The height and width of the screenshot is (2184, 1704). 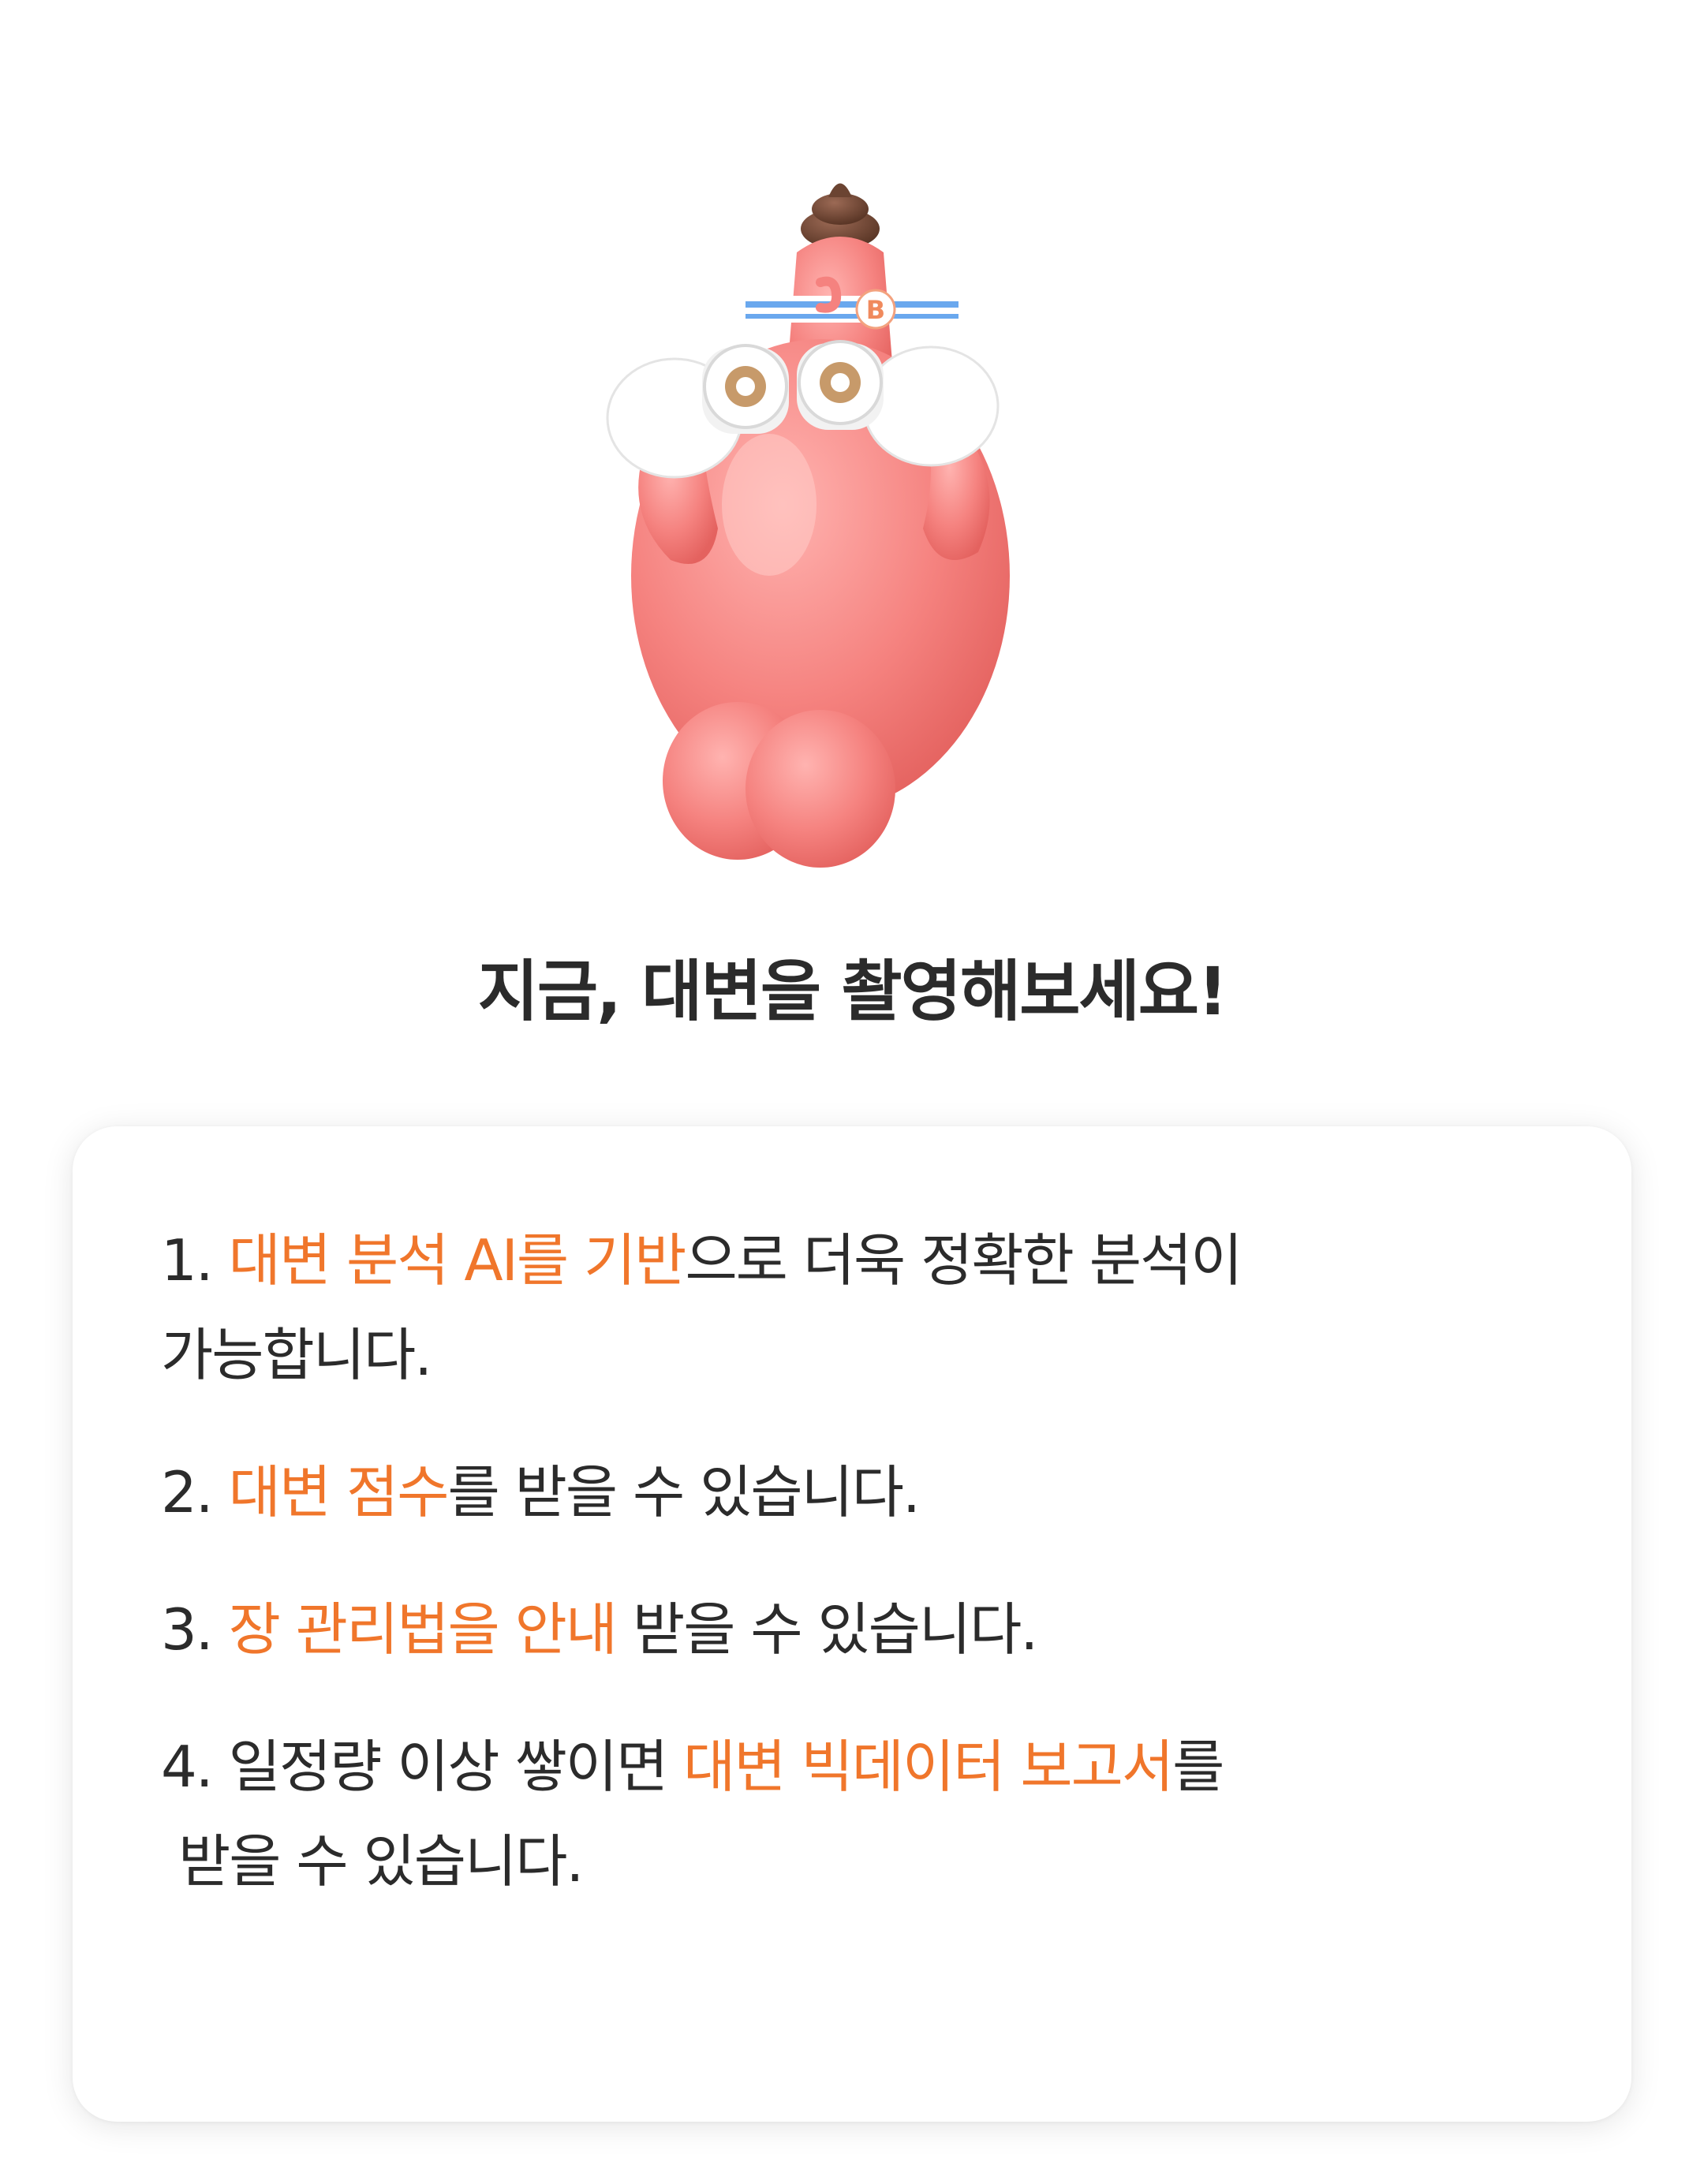 I want to click on item-text-pre: 일정량 이상 쌓이면, so click(x=447, y=1767).